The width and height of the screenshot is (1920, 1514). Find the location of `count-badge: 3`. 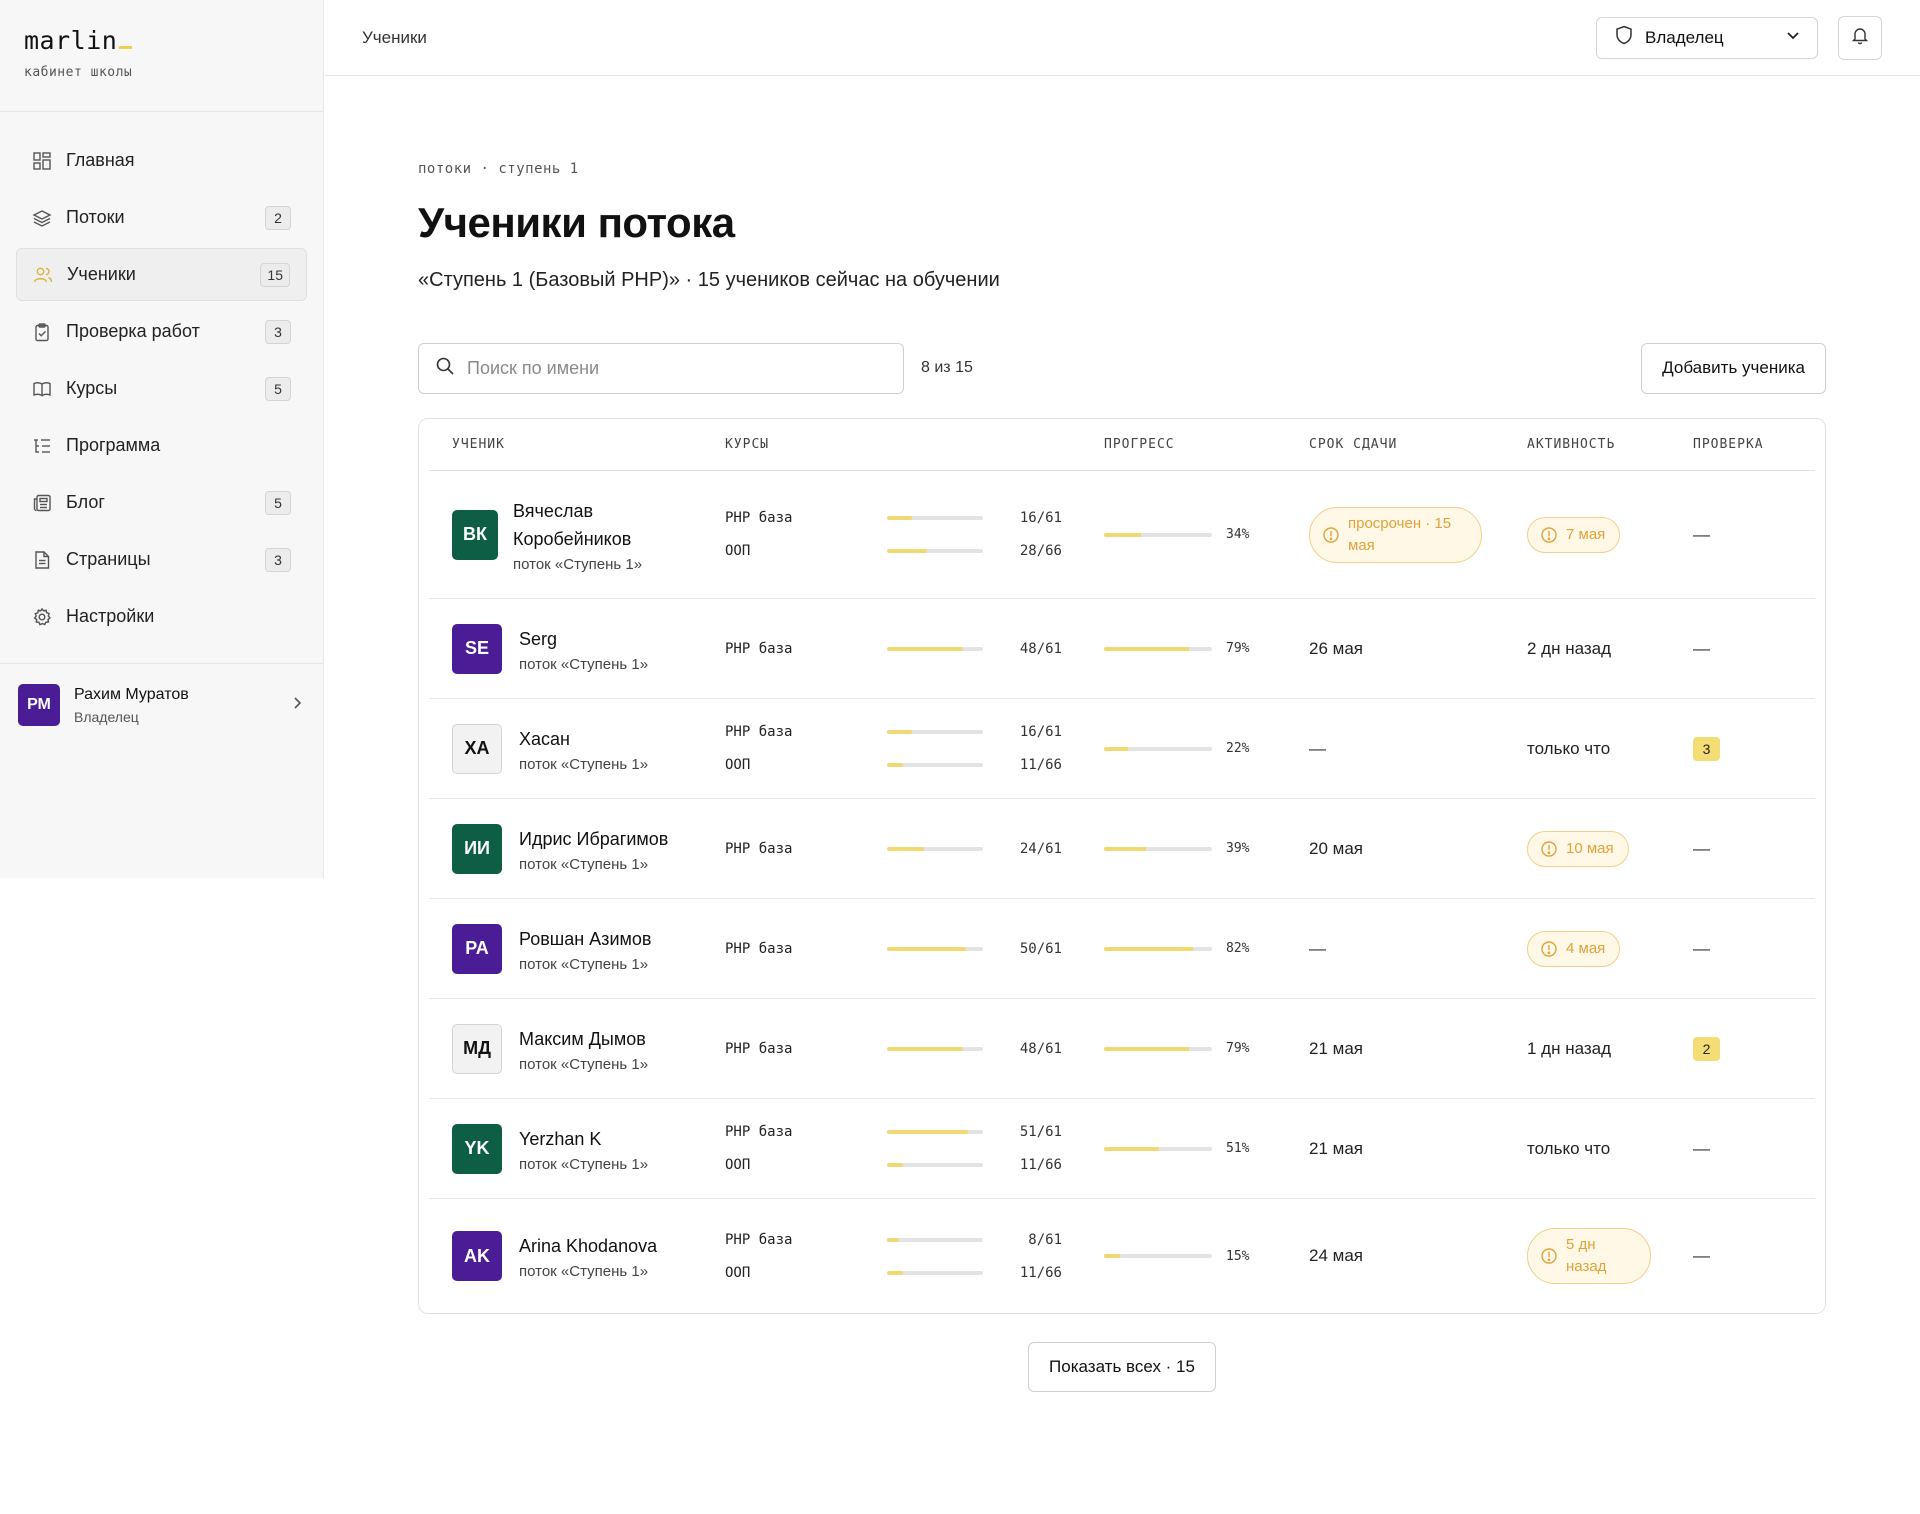

count-badge: 3 is located at coordinates (278, 559).